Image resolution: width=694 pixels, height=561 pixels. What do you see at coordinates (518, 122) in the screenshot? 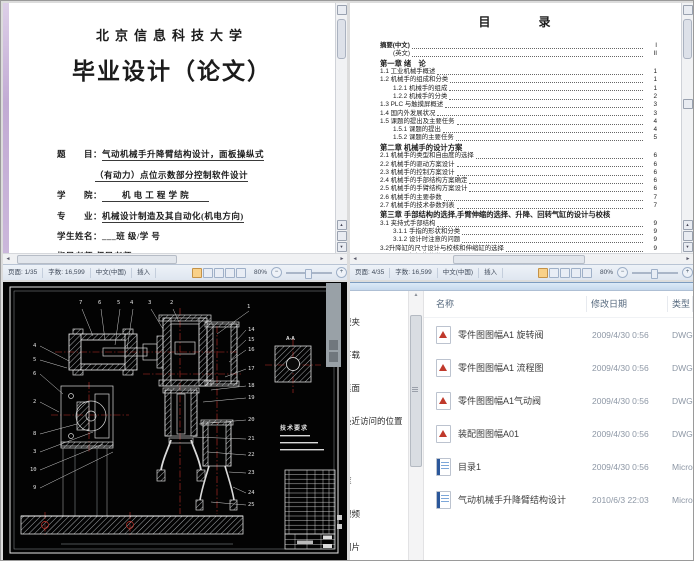
I see `toc-entry: 1.5 课题的提出及主要任务 4` at bounding box center [518, 122].